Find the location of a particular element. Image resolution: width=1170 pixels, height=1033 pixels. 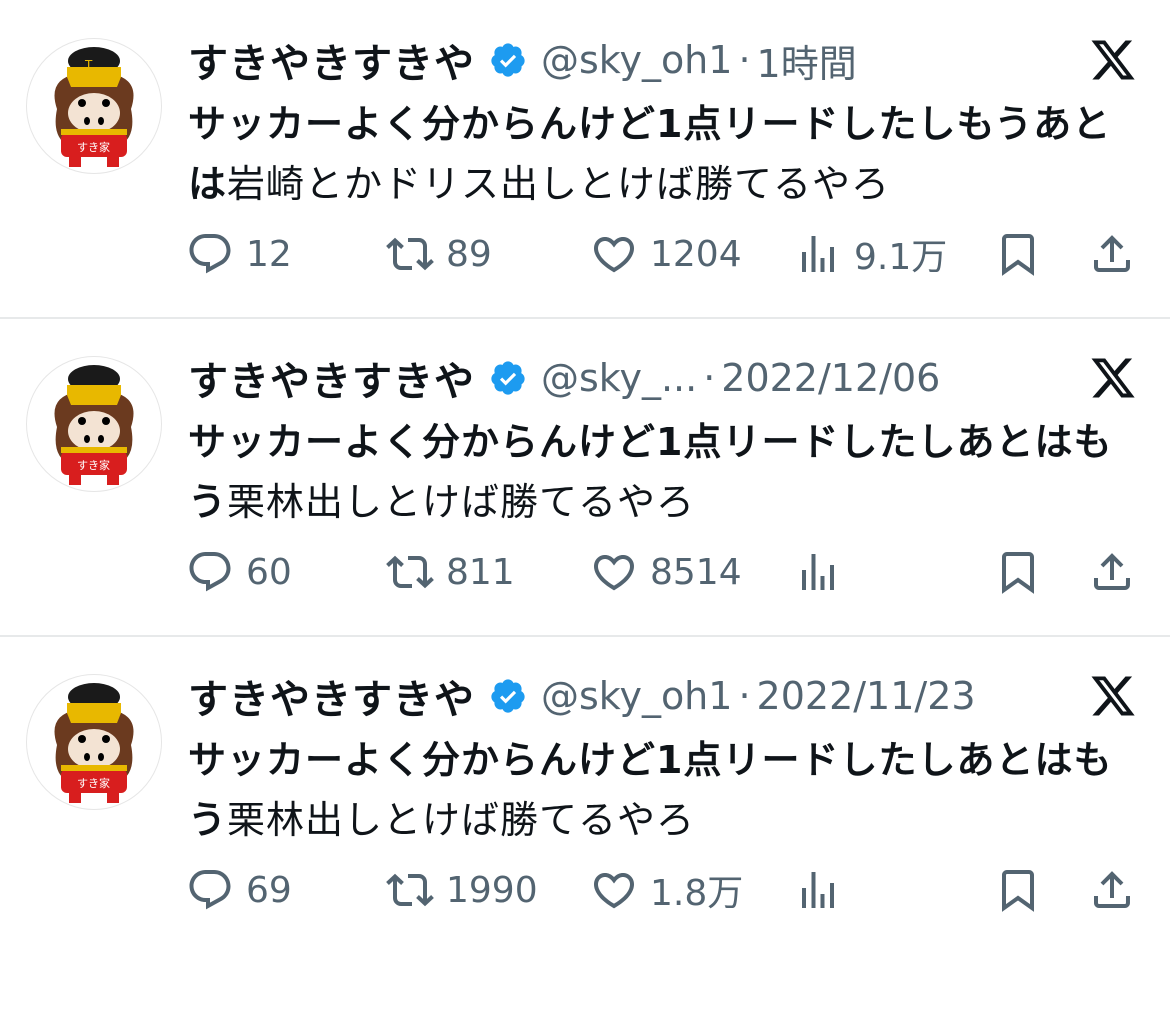

like-count: 1.8万 is located at coordinates (697, 893).